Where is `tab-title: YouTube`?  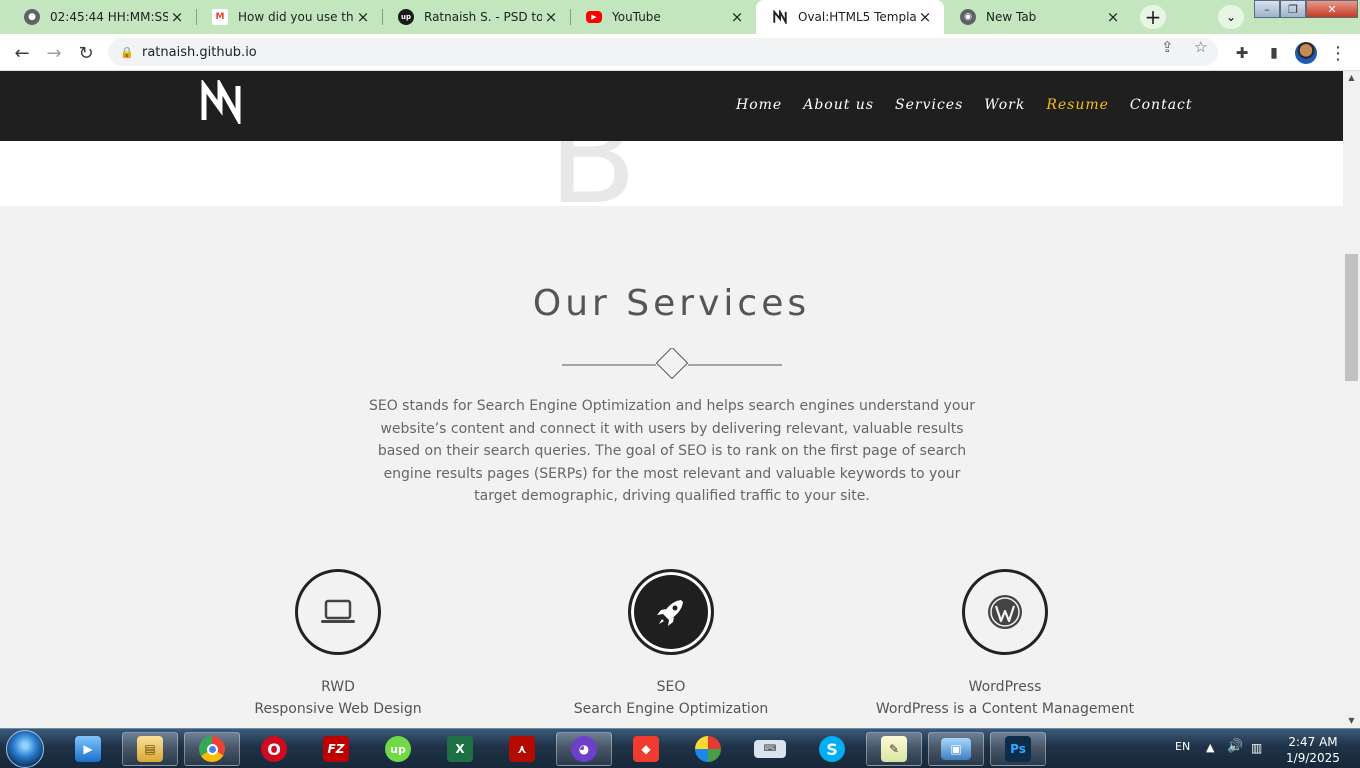 tab-title: YouTube is located at coordinates (636, 17).